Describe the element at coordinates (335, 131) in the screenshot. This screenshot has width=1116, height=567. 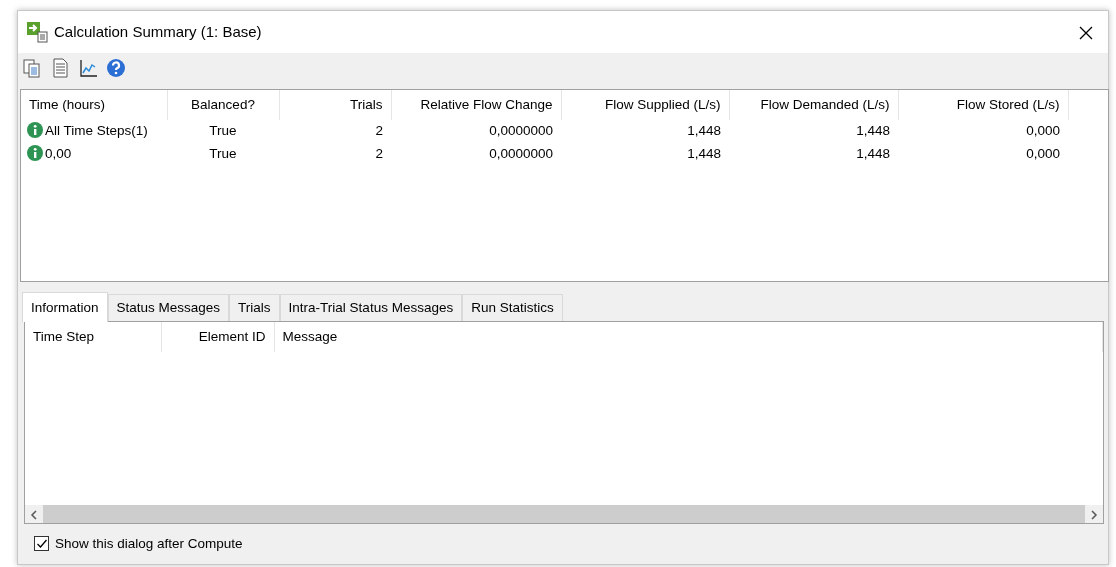
I see `table-cell: 2` at that location.